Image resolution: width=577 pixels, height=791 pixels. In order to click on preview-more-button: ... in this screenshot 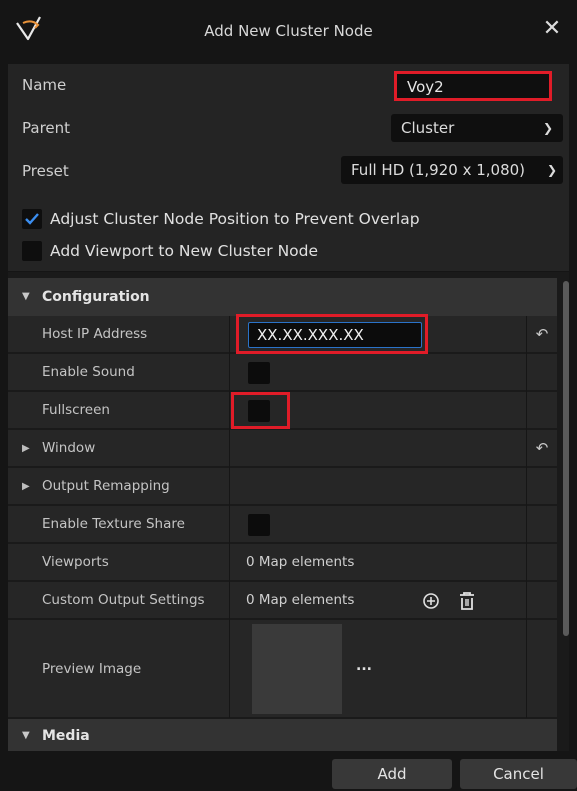, I will do `click(364, 666)`.